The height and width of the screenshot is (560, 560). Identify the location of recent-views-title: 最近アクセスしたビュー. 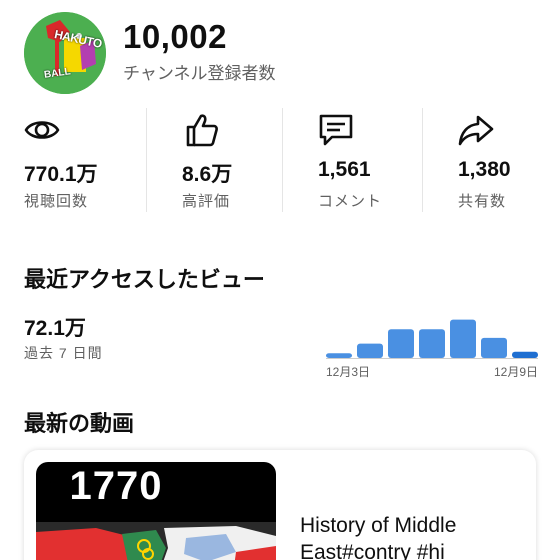
(144, 279).